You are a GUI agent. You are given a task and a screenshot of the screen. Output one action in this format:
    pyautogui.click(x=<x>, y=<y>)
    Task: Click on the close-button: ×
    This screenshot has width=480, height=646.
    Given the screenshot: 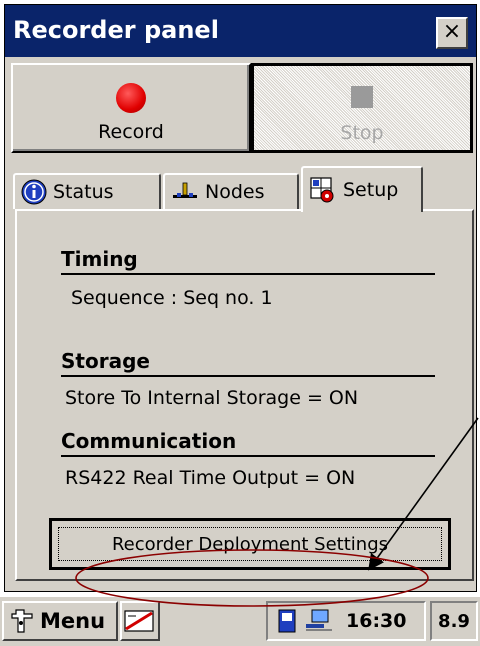 What is the action you would take?
    pyautogui.click(x=452, y=33)
    